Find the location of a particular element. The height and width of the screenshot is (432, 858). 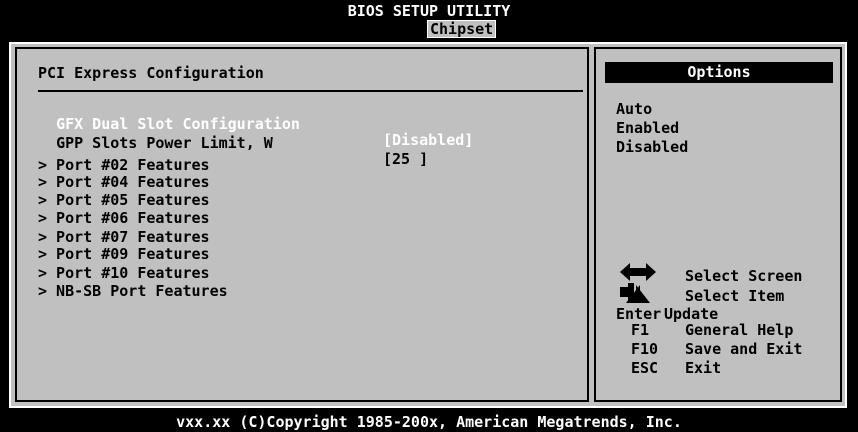

help-general-help: General Help is located at coordinates (739, 330).